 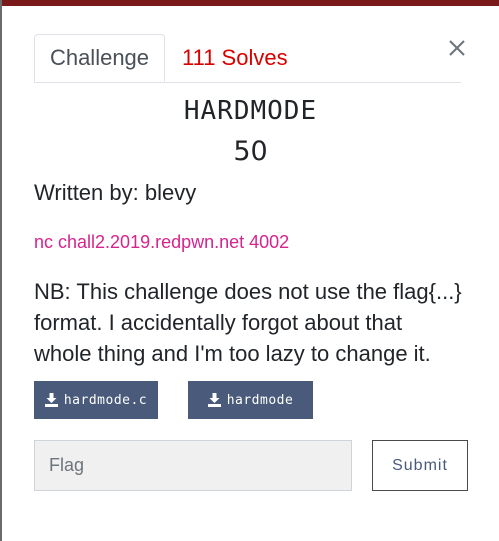 What do you see at coordinates (235, 58) in the screenshot?
I see `tab-solves: 111 Solves` at bounding box center [235, 58].